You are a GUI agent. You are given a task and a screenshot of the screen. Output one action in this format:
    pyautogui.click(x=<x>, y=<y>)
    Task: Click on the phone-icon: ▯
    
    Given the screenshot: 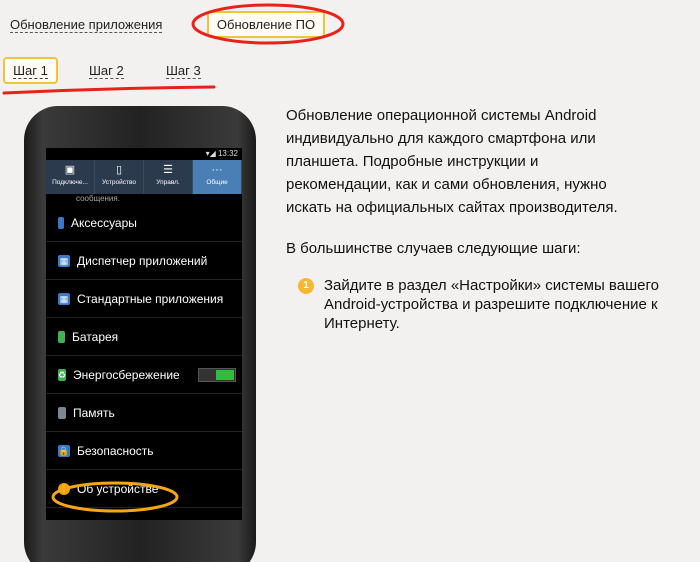 What is the action you would take?
    pyautogui.click(x=119, y=170)
    